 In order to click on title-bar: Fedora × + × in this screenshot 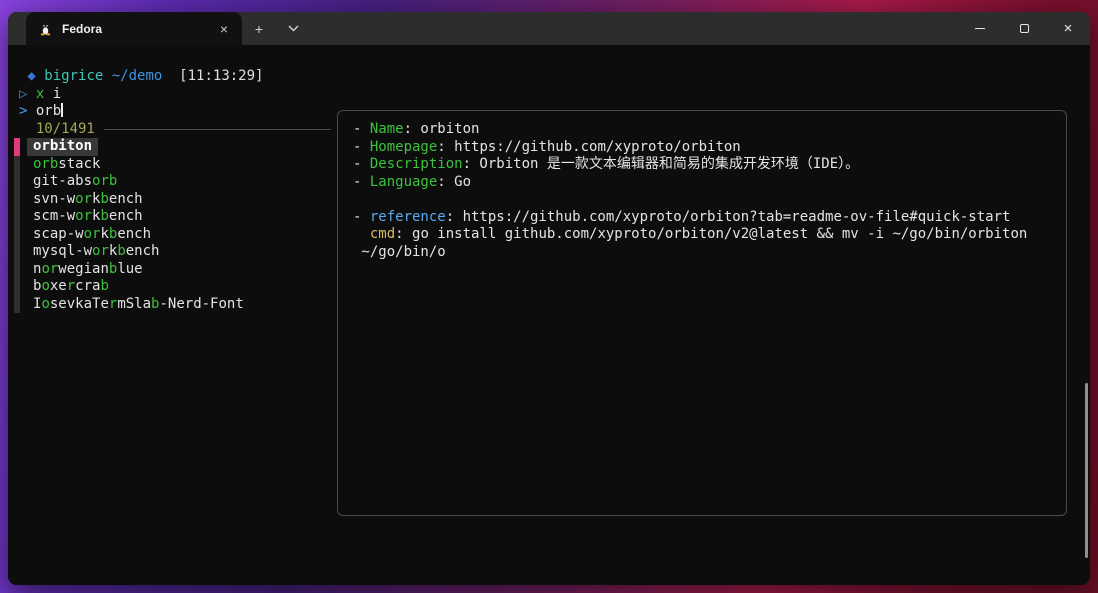, I will do `click(549, 28)`.